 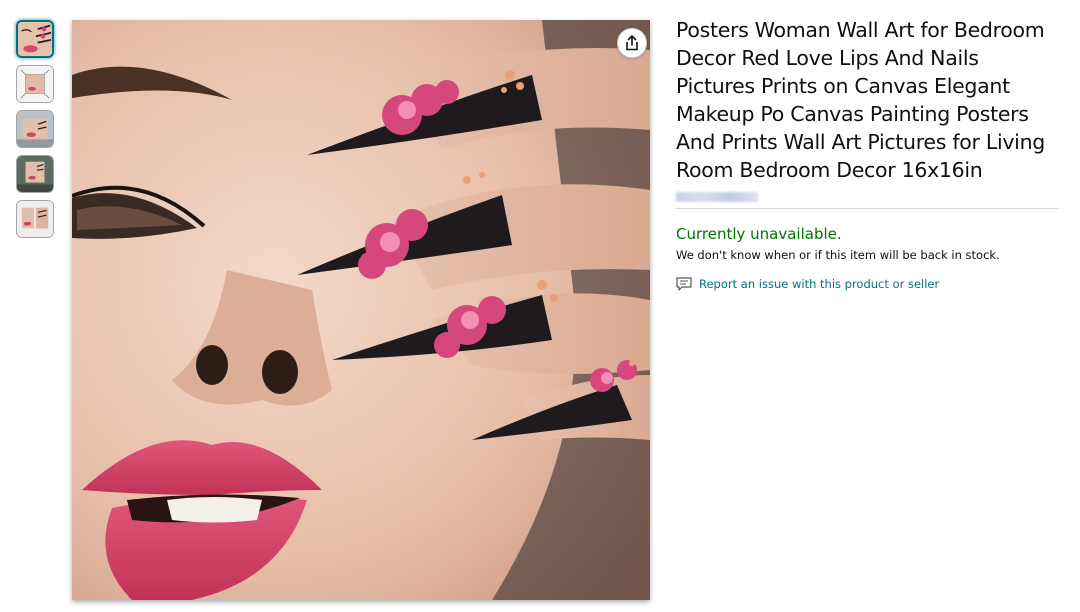 I want to click on feedback-icon, so click(x=684, y=284).